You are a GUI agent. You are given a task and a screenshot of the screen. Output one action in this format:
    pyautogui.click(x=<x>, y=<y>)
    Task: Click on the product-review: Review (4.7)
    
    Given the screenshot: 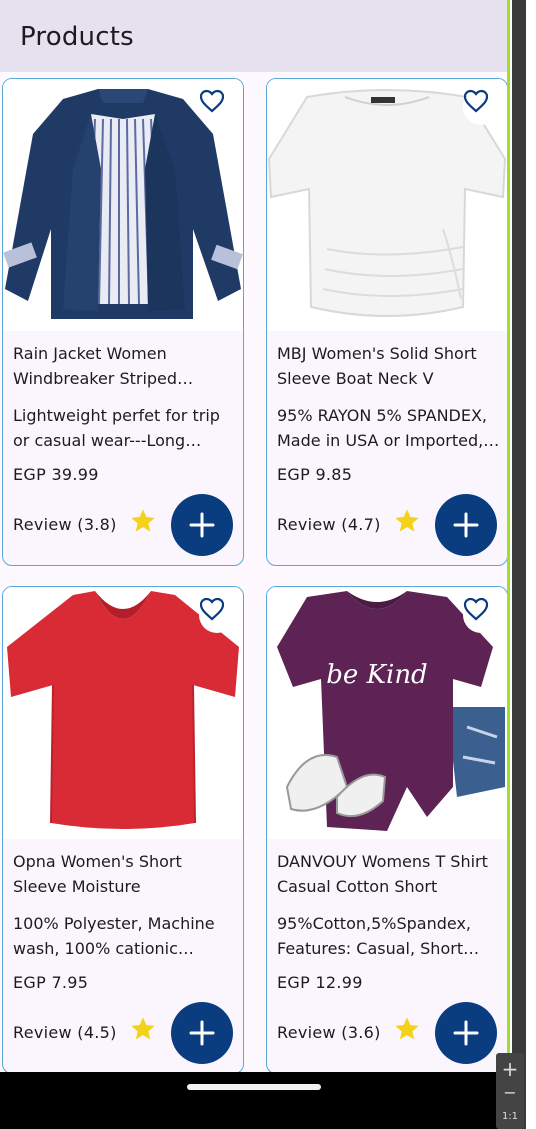 What is the action you would take?
    pyautogui.click(x=329, y=524)
    